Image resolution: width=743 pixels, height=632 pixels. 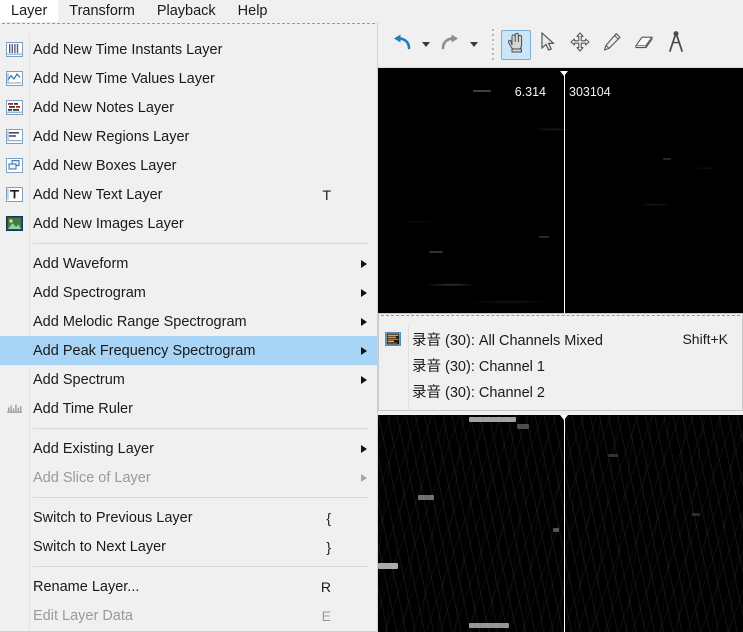 What do you see at coordinates (83, 408) in the screenshot?
I see `menu-item-label: Add Time Ruler` at bounding box center [83, 408].